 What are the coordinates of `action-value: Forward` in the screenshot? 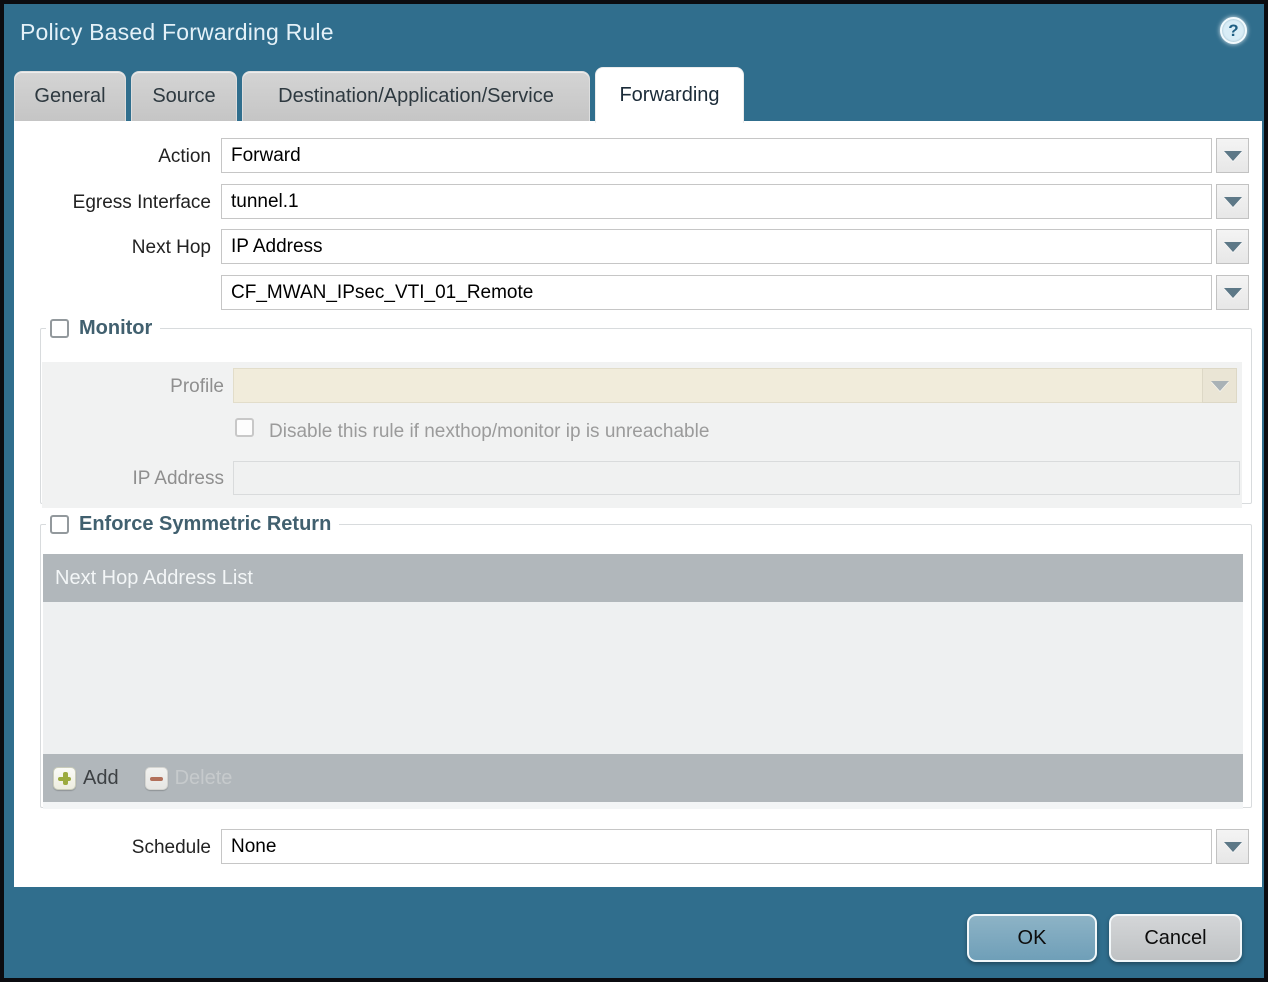 It's located at (266, 155).